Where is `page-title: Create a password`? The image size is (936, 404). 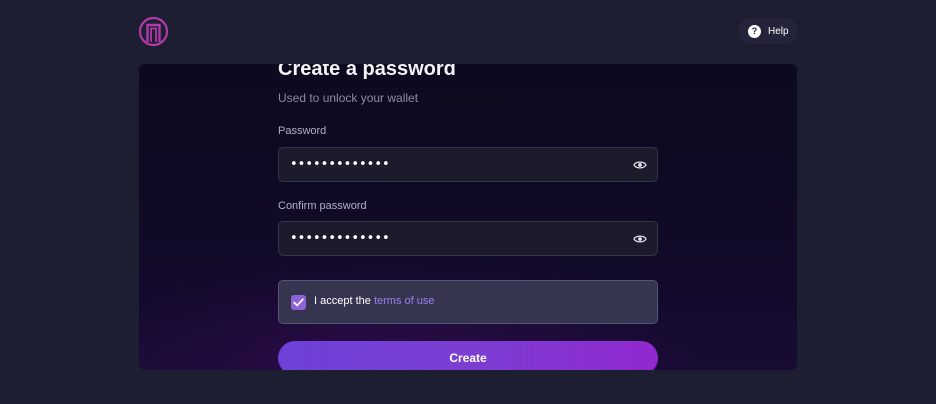
page-title: Create a password is located at coordinates (367, 72).